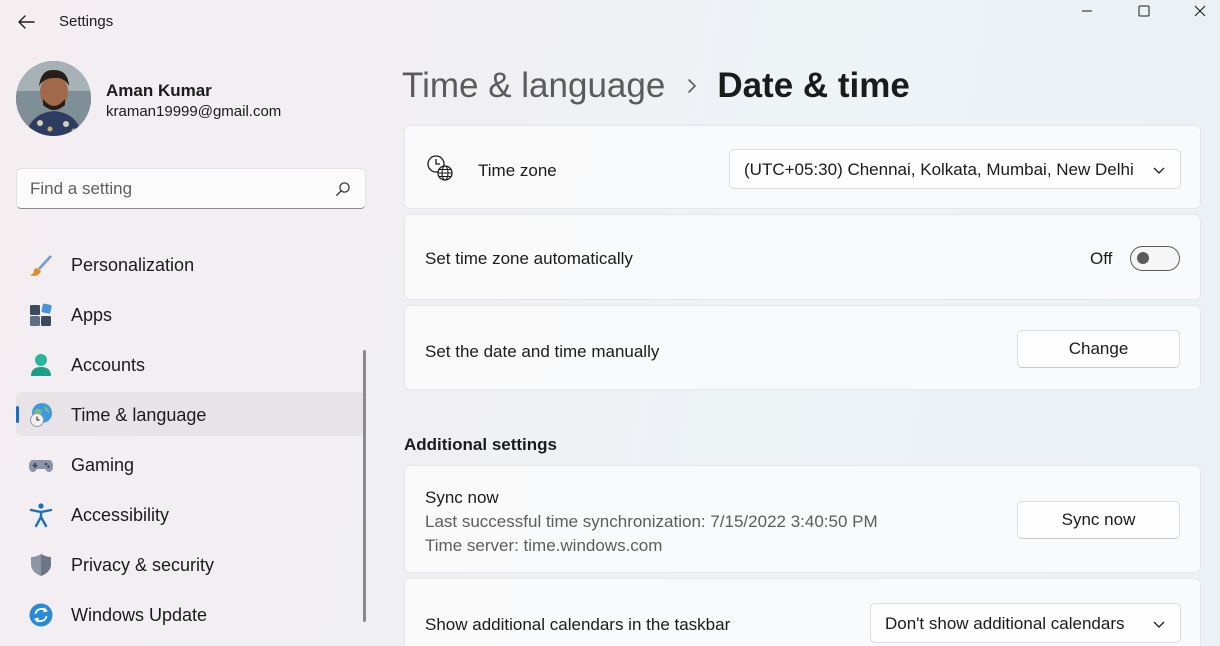  What do you see at coordinates (480, 444) in the screenshot?
I see `section-title: Additional settings` at bounding box center [480, 444].